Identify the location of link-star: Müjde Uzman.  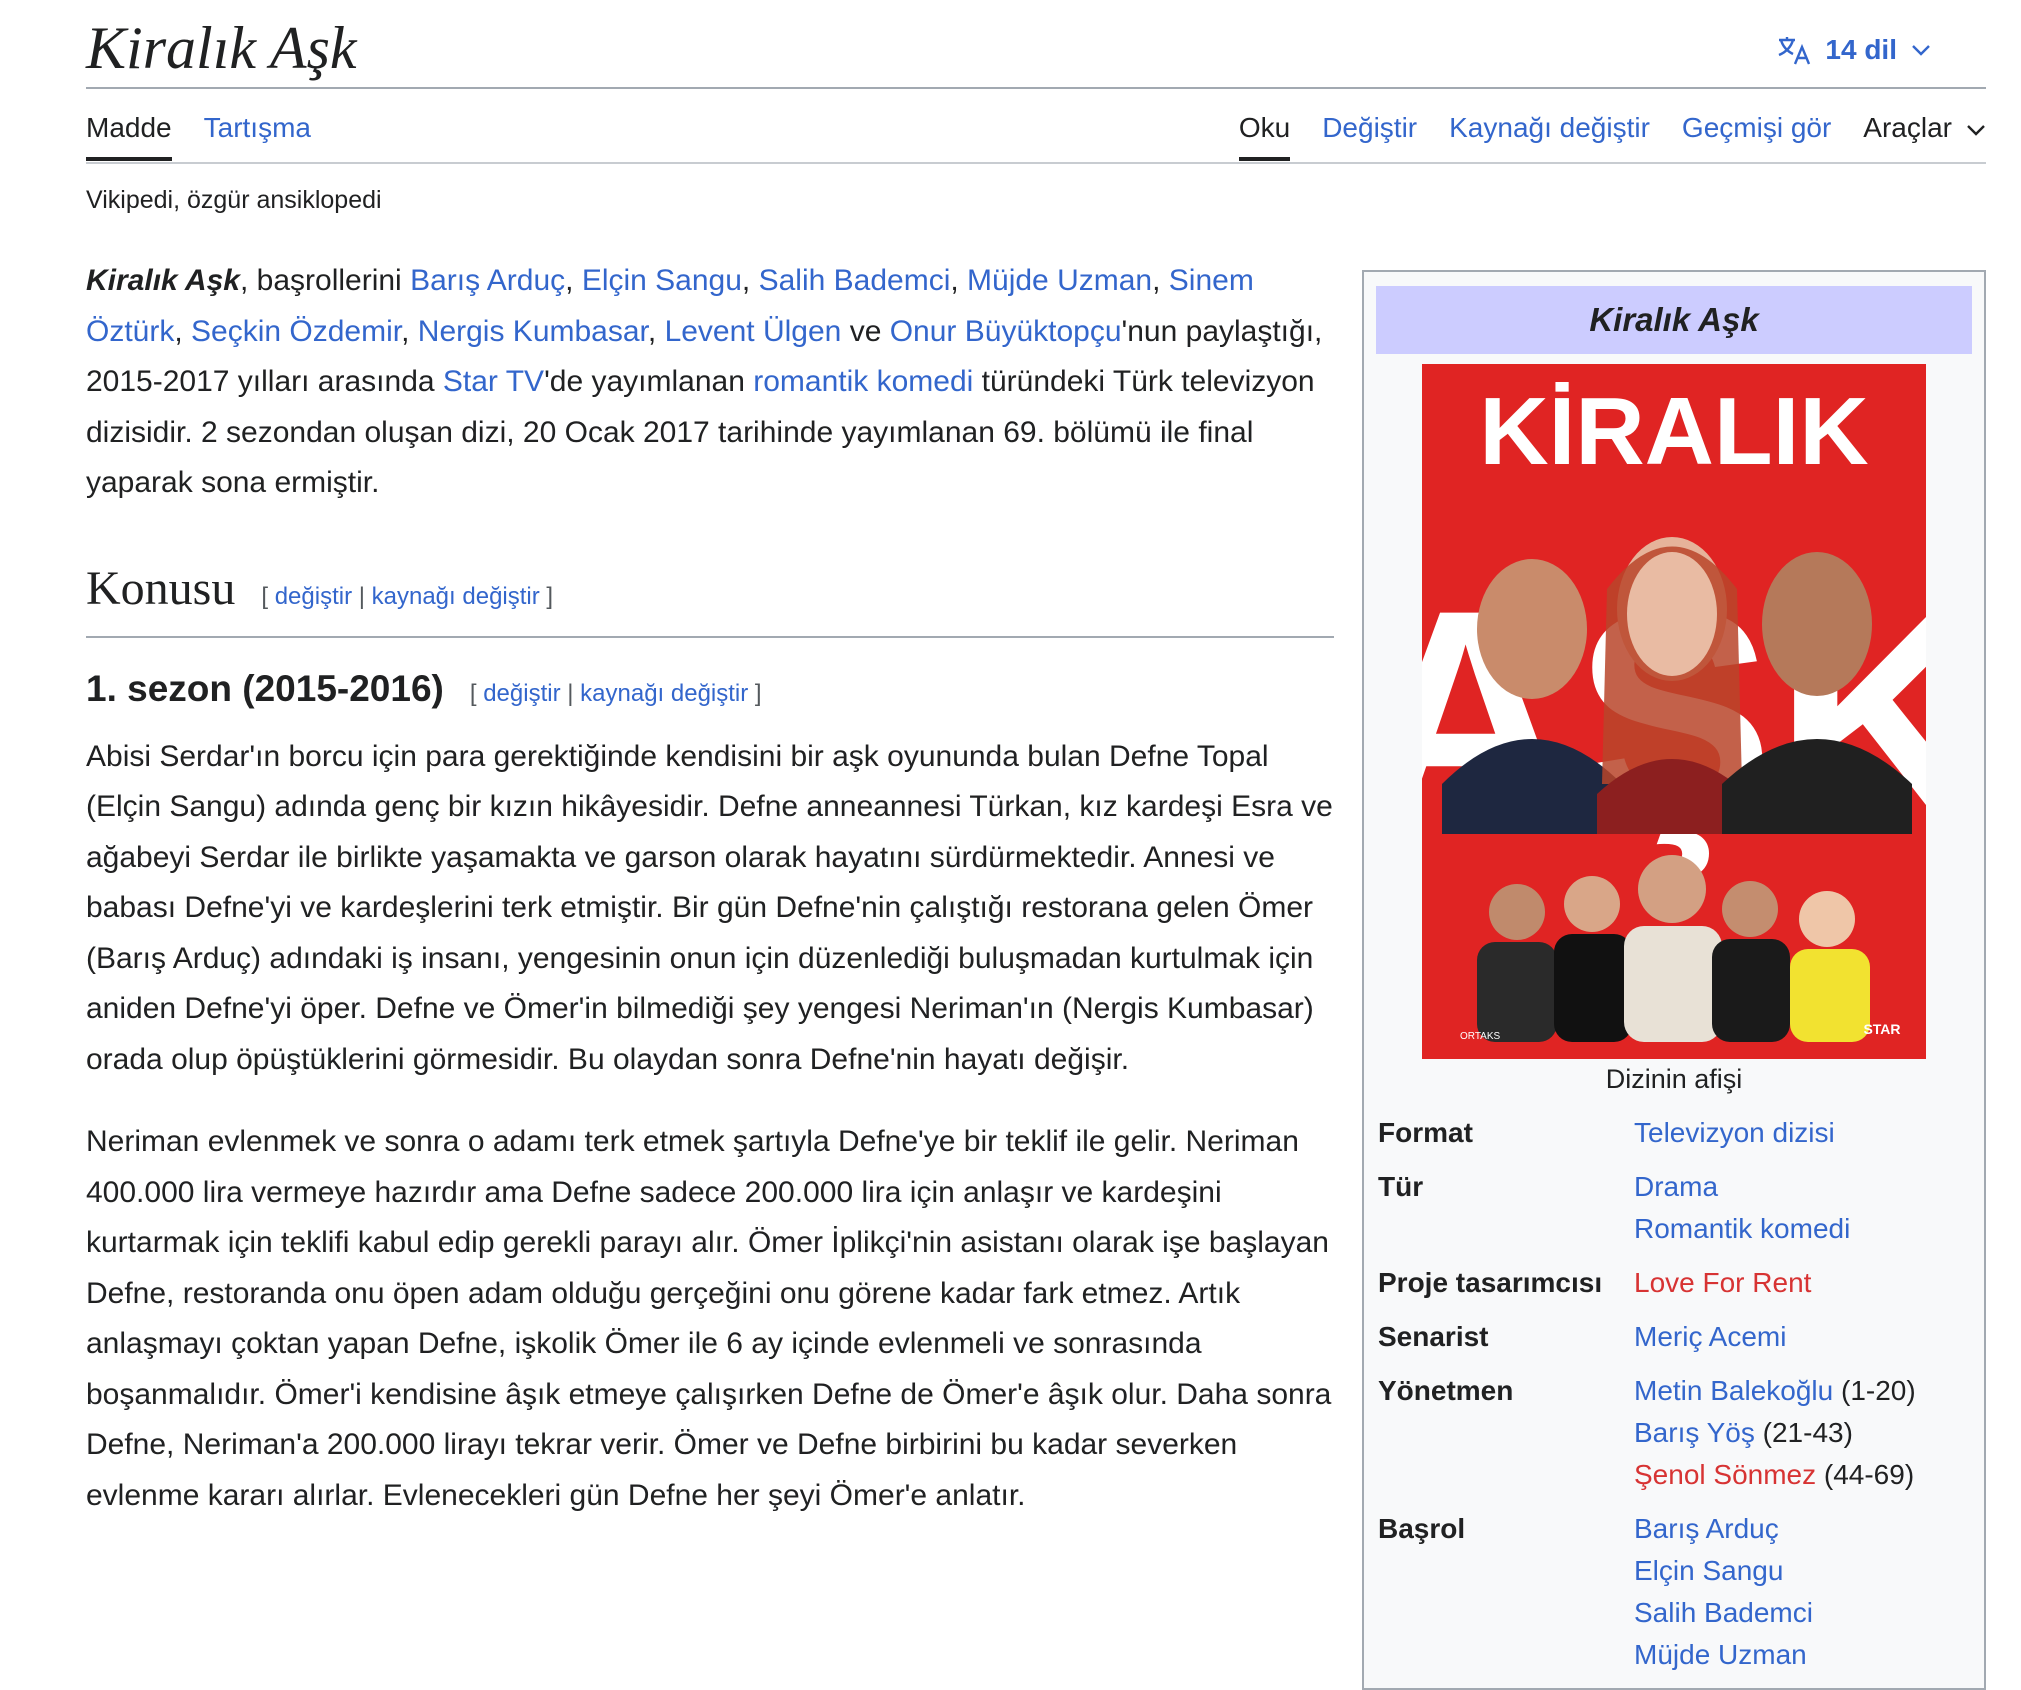
(1720, 1654).